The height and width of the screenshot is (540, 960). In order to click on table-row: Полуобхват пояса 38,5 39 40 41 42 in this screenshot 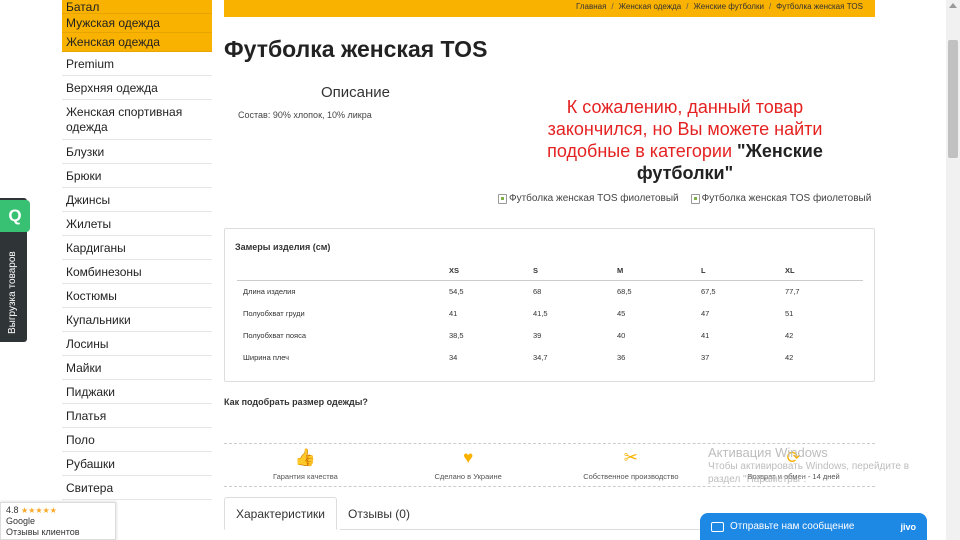, I will do `click(550, 335)`.